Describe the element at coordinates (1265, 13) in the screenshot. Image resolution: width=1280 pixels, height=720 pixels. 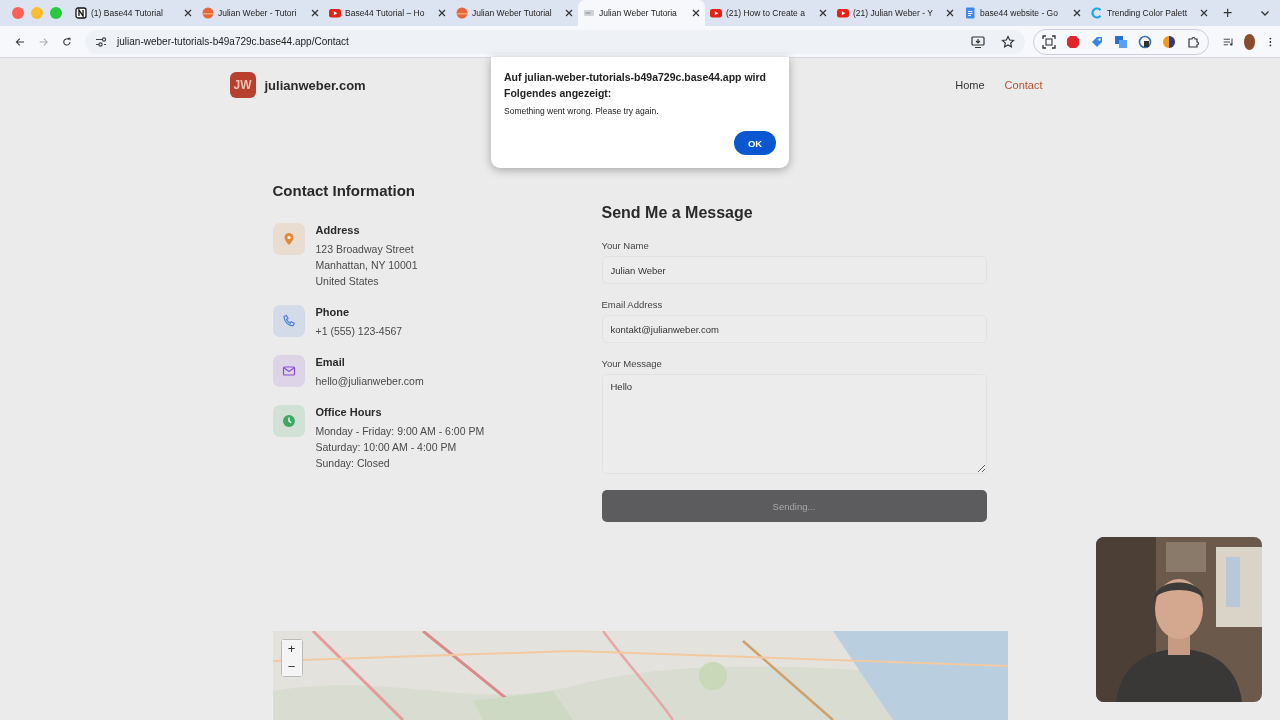
I see `chevron-down-icon` at that location.